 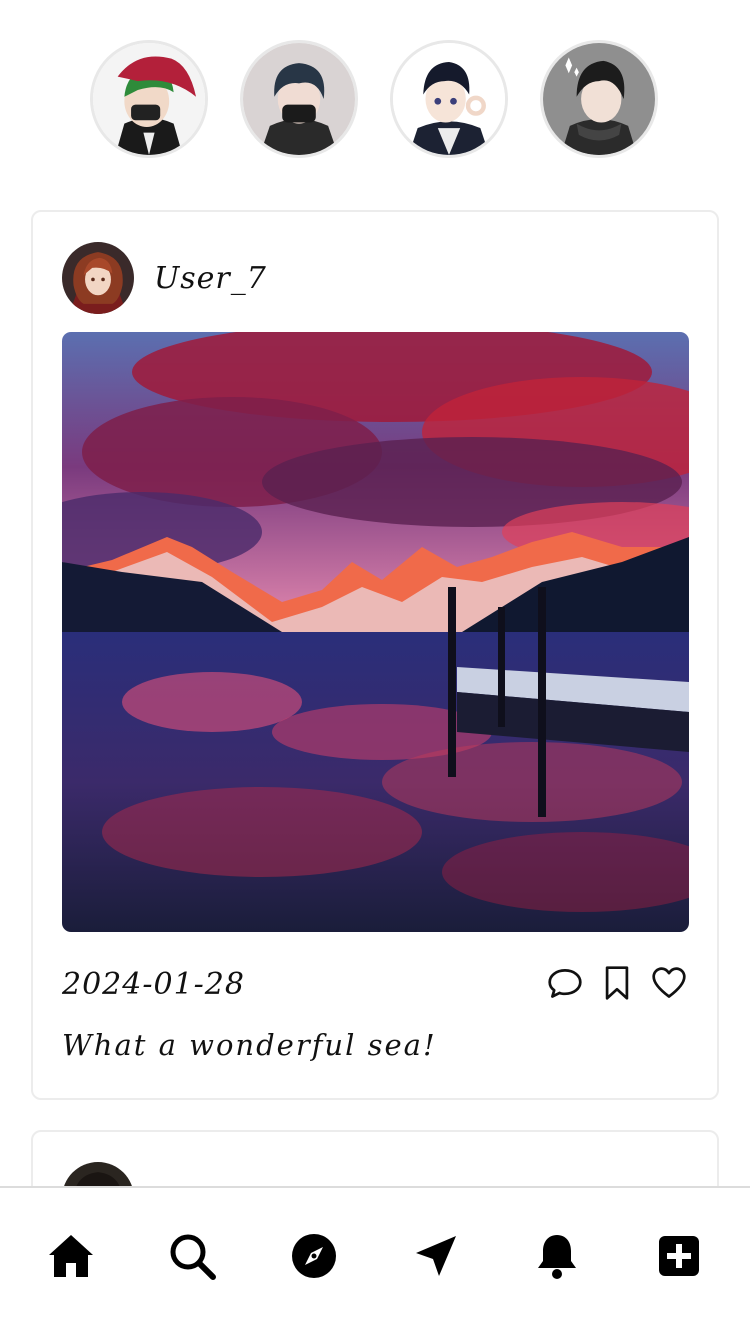 I want to click on username: User_7, so click(x=210, y=278).